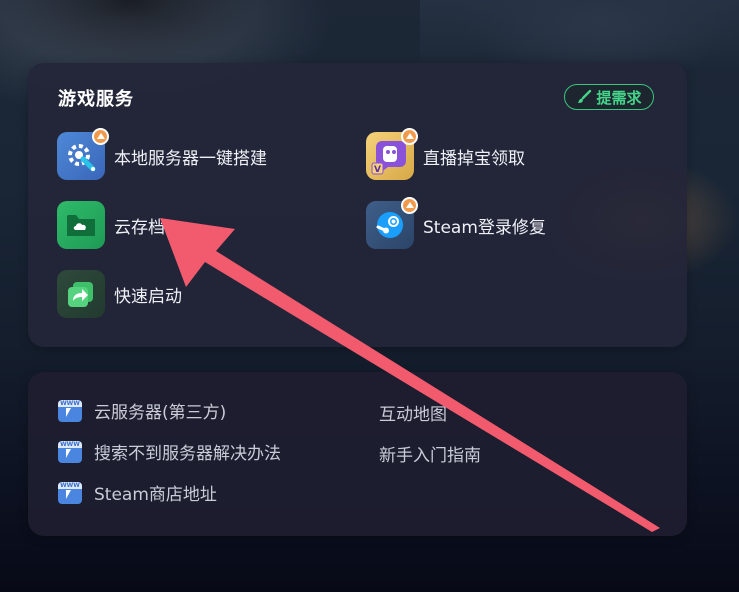  What do you see at coordinates (160, 413) in the screenshot?
I see `link-label: 云服务器(第三方)` at bounding box center [160, 413].